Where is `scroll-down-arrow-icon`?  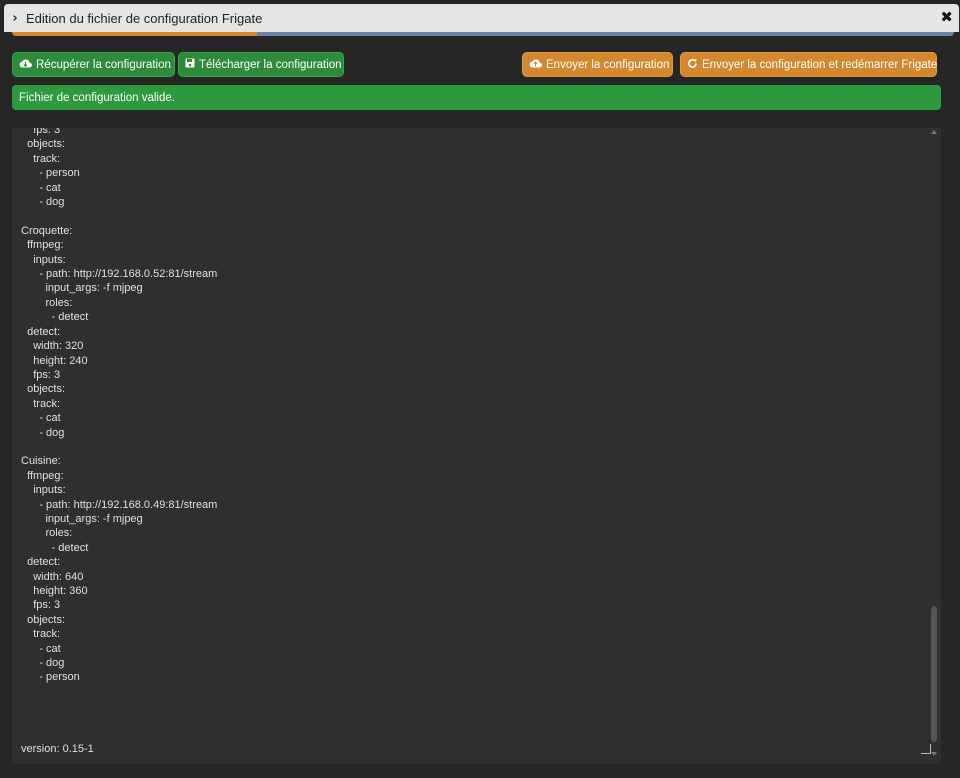 scroll-down-arrow-icon is located at coordinates (934, 754).